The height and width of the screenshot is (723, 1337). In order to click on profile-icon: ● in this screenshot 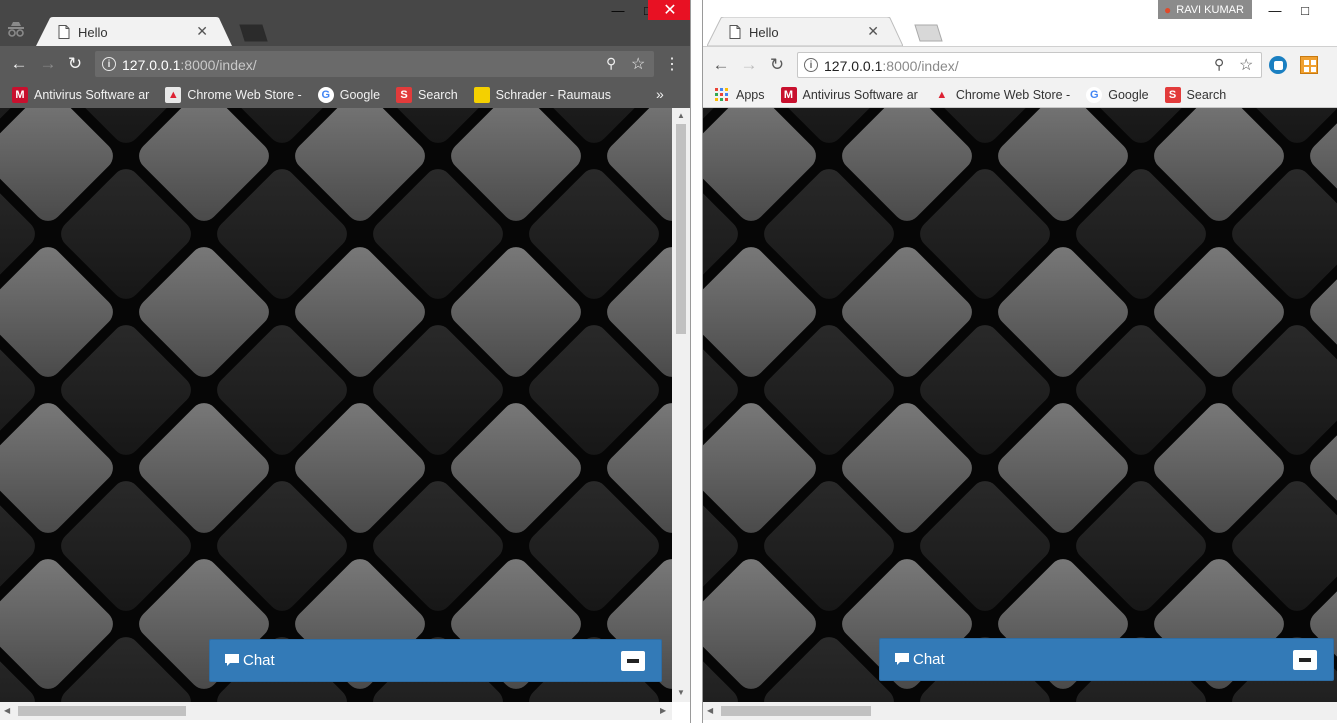, I will do `click(1168, 9)`.